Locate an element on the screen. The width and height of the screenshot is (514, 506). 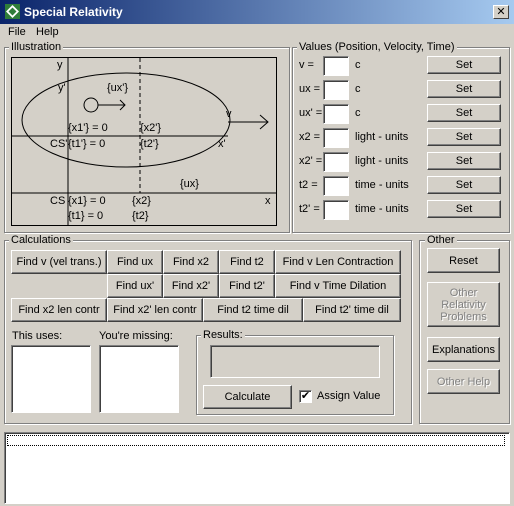
value-unit-ux-prime: c is located at coordinates (358, 113).